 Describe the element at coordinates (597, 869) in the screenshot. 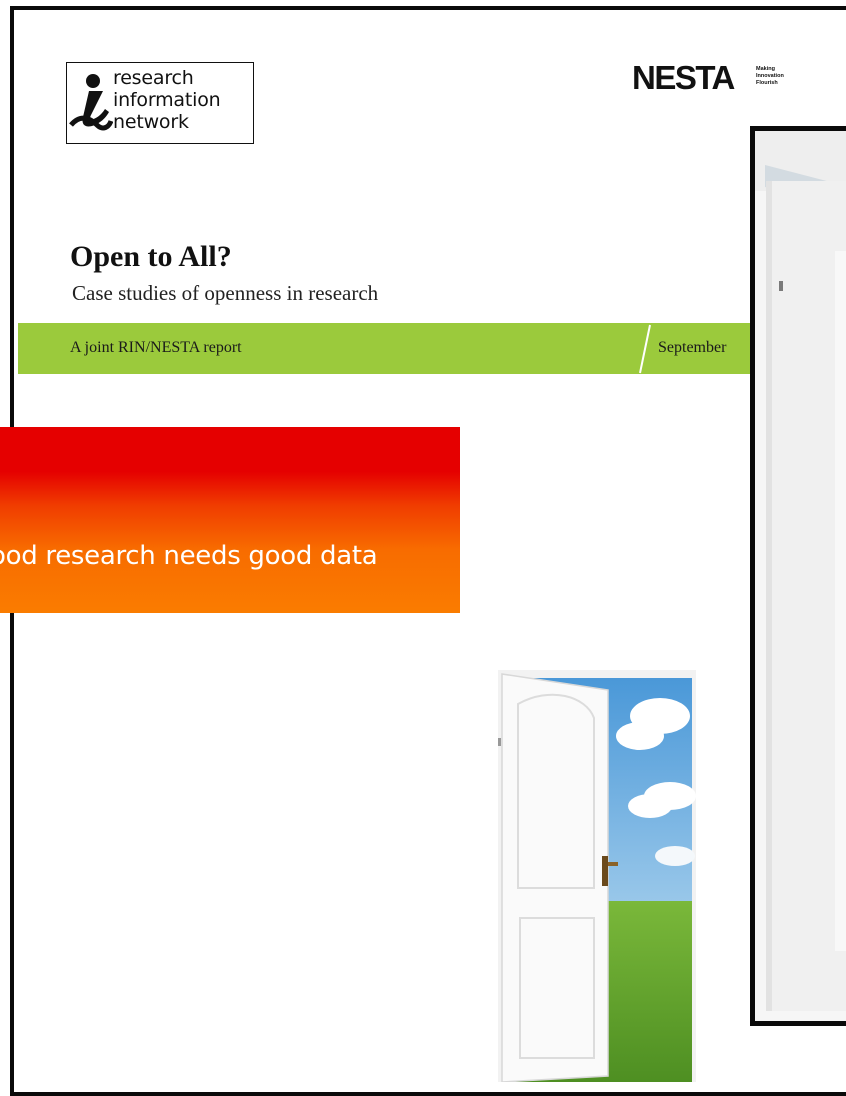

I see `open-door-image` at that location.